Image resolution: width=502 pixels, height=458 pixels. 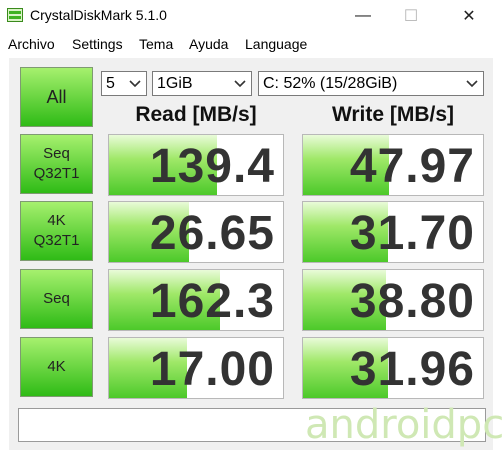 What do you see at coordinates (97, 44) in the screenshot?
I see `menu-settings: Settings` at bounding box center [97, 44].